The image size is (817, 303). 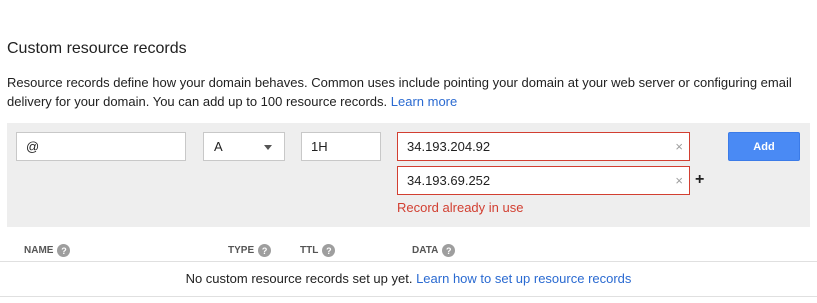 I want to click on data-input-1-value: 34.193.204.92, so click(x=449, y=146).